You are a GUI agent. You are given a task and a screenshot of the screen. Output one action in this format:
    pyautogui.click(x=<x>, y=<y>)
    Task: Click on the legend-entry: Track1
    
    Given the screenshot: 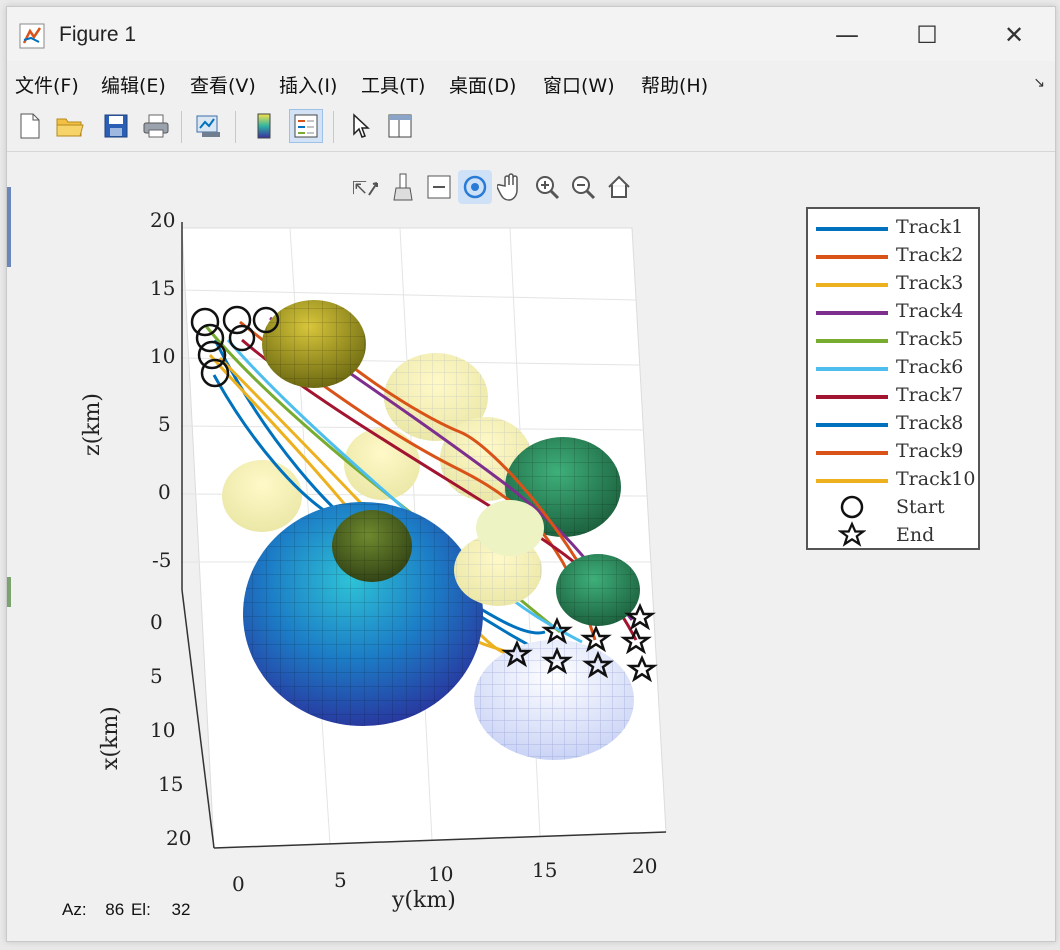 What is the action you would take?
    pyautogui.click(x=893, y=227)
    